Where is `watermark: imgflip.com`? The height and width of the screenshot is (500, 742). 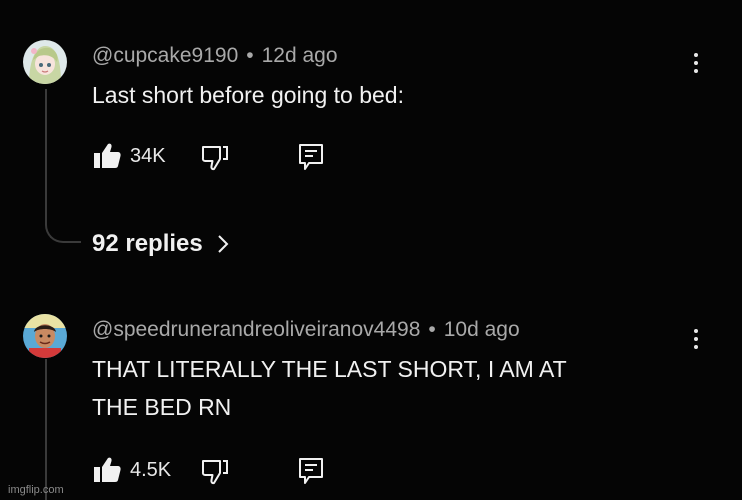 watermark: imgflip.com is located at coordinates (36, 490).